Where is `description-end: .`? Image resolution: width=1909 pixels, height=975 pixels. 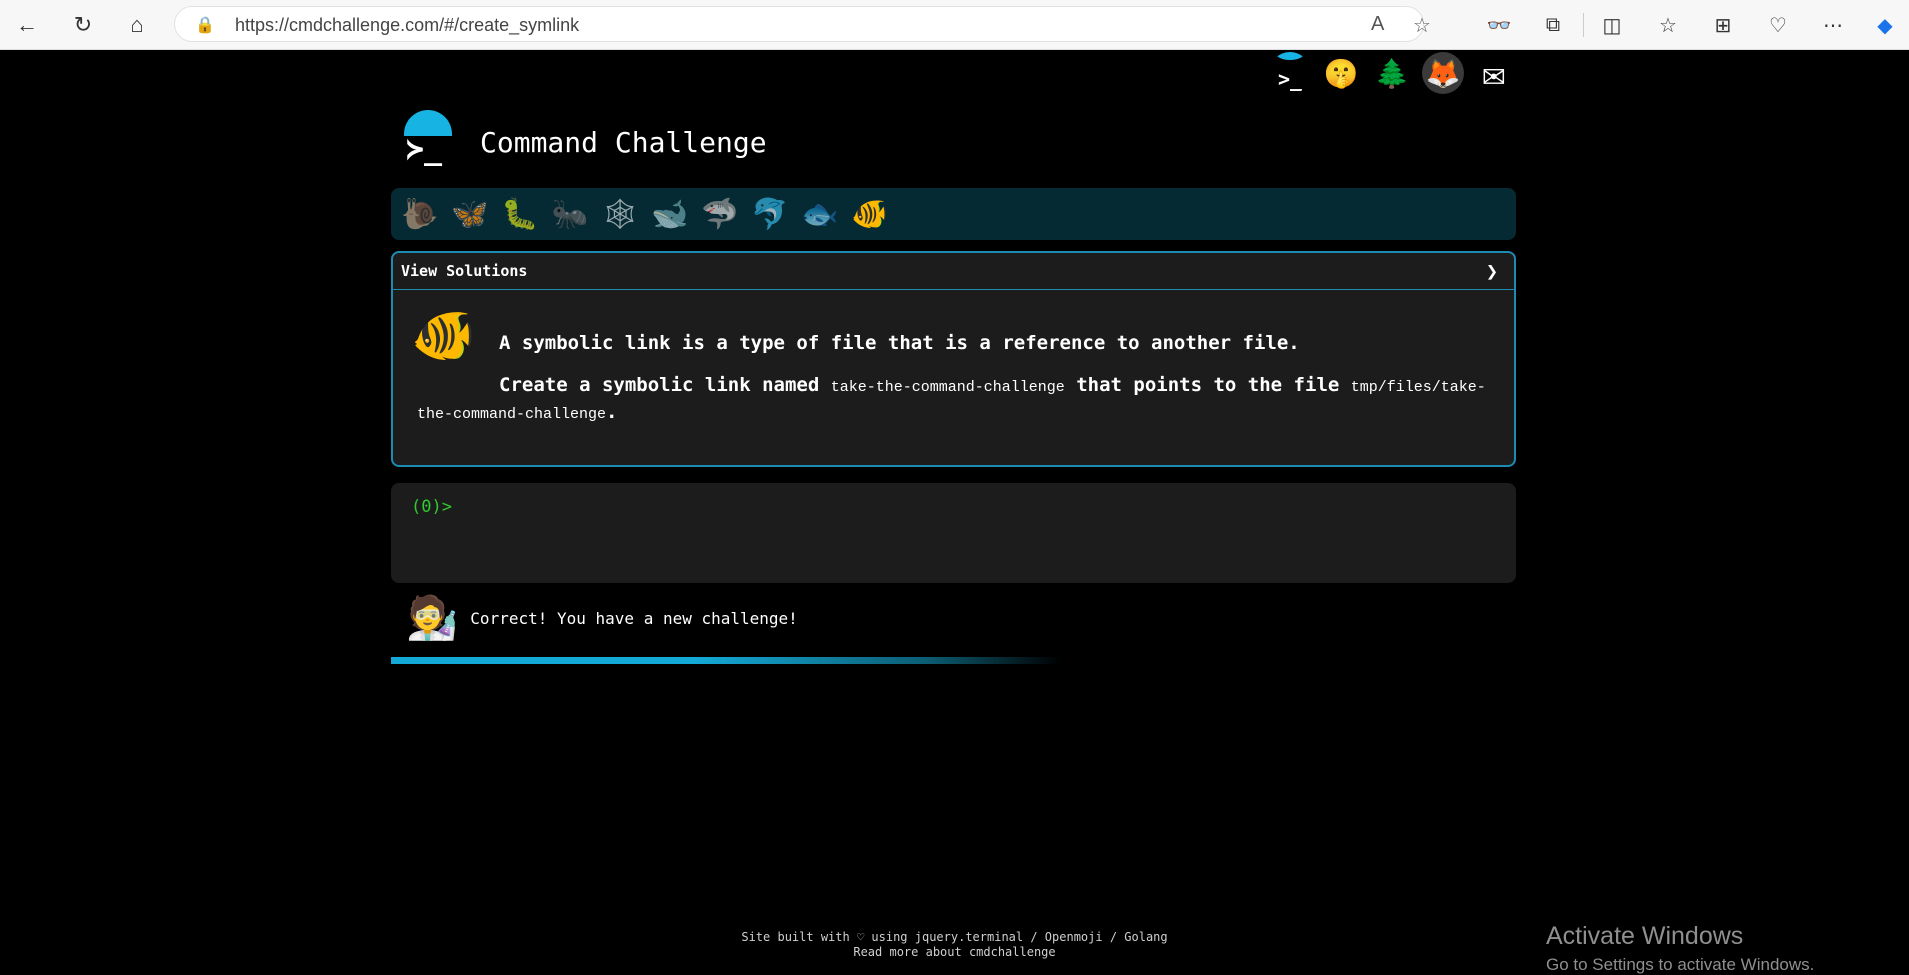 description-end: . is located at coordinates (612, 412).